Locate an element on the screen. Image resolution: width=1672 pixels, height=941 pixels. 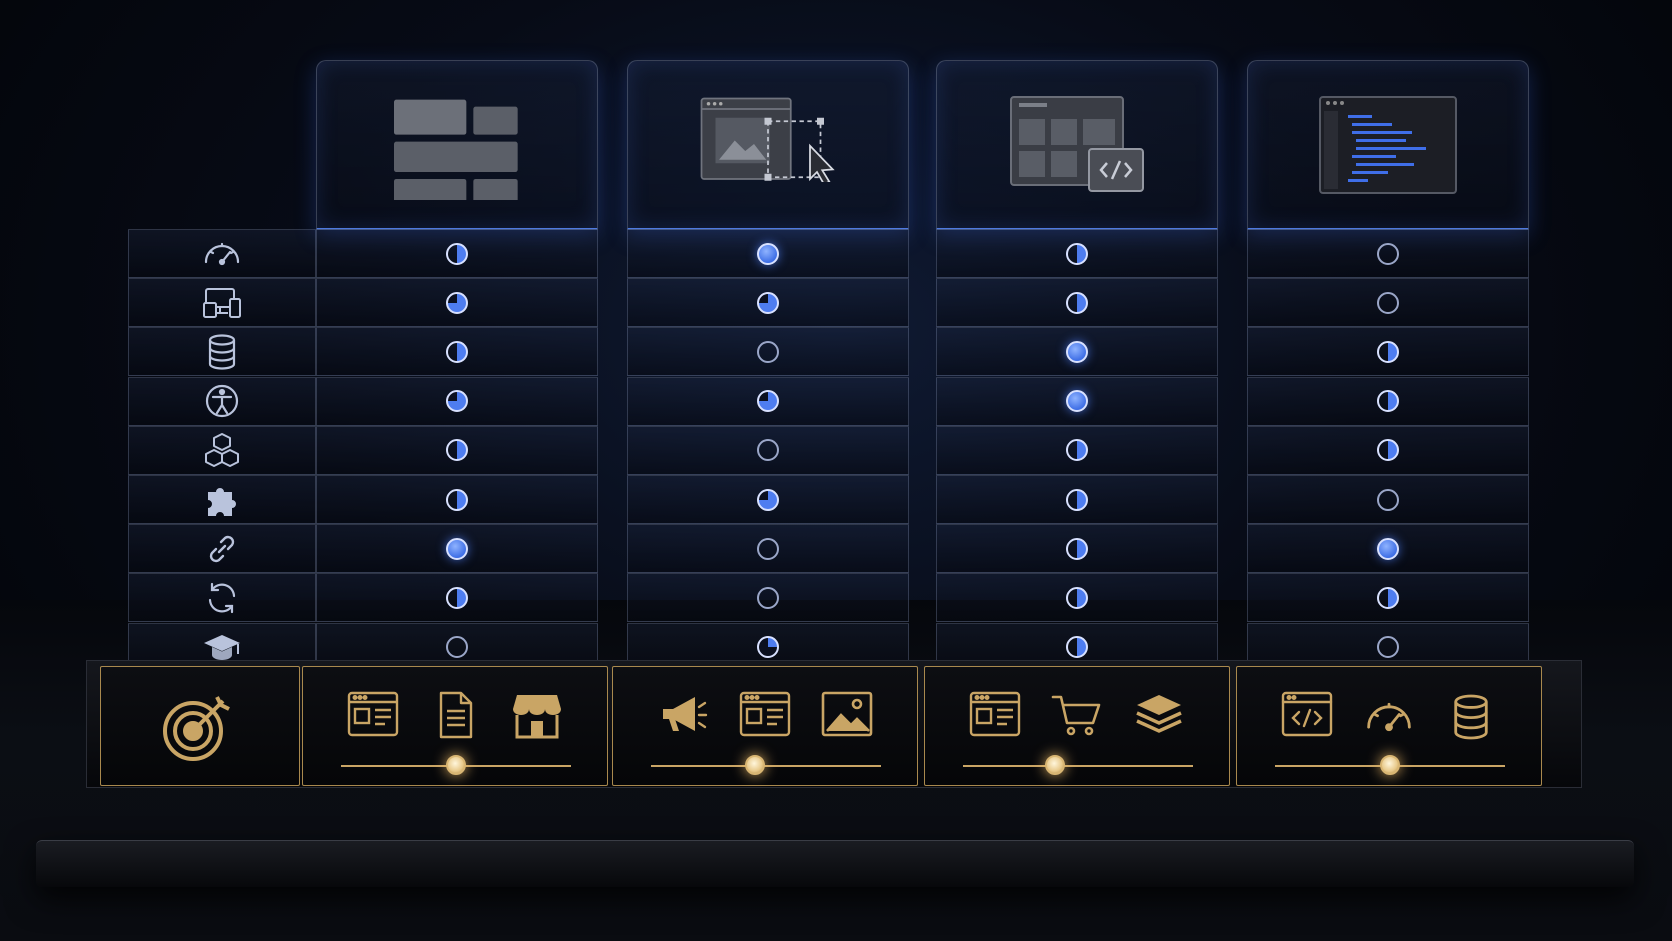
layout-blocks-icon is located at coordinates (457, 151).